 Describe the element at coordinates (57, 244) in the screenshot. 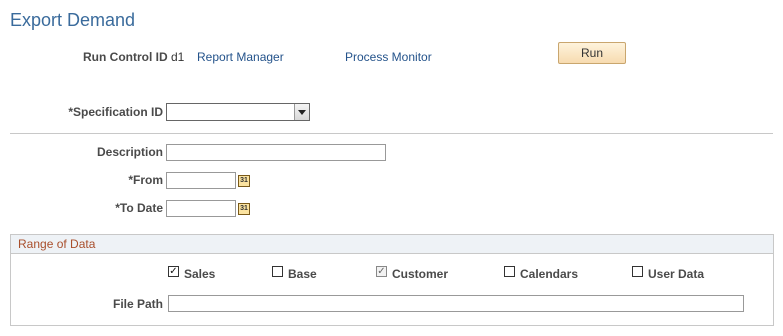

I see `range-of-data-title: Range of Data` at that location.